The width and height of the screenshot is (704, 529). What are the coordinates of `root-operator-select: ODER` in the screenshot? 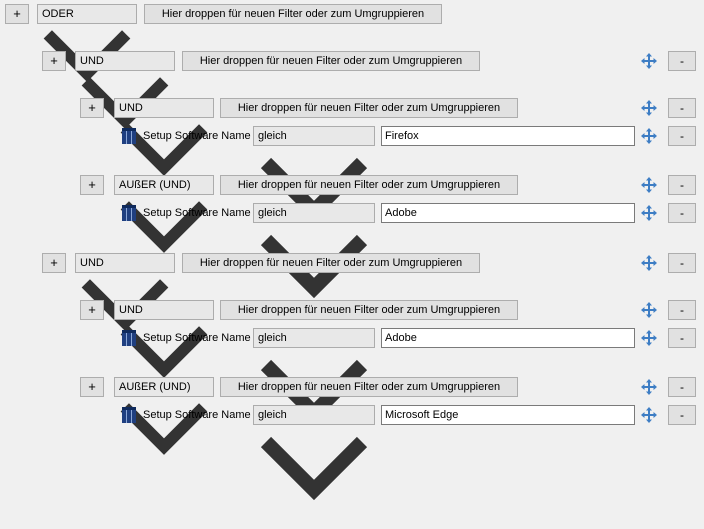 It's located at (87, 43).